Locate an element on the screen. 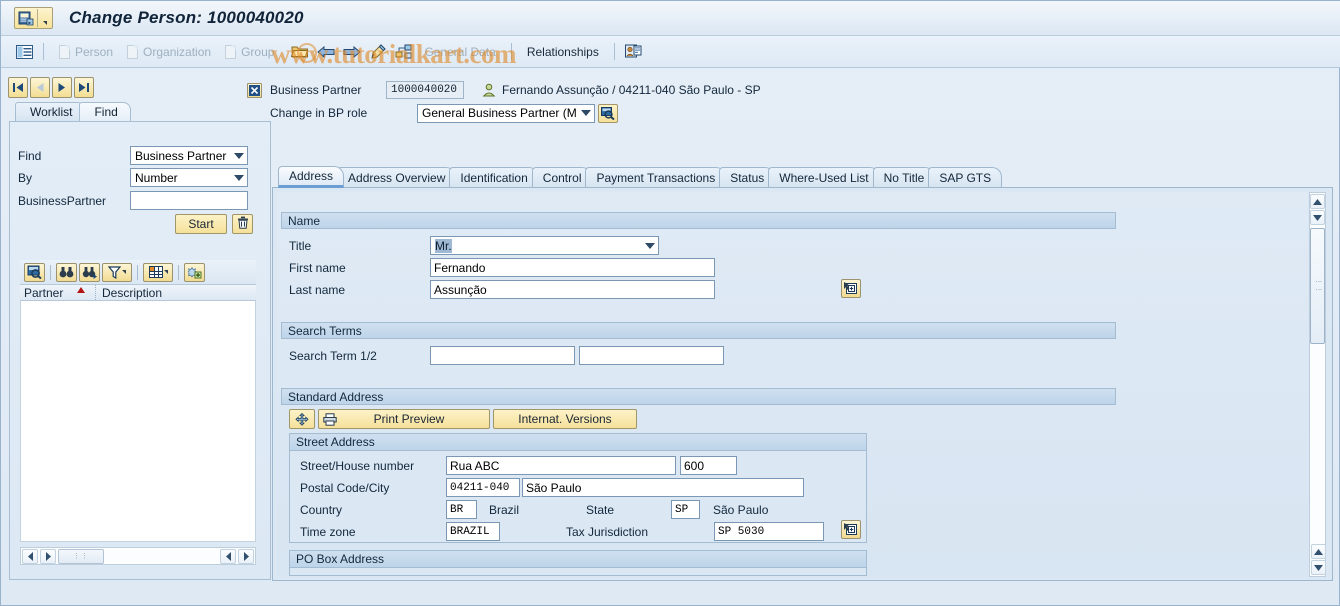 This screenshot has height=606, width=1340. menu-dropdown-arrow-icon is located at coordinates (45, 18).